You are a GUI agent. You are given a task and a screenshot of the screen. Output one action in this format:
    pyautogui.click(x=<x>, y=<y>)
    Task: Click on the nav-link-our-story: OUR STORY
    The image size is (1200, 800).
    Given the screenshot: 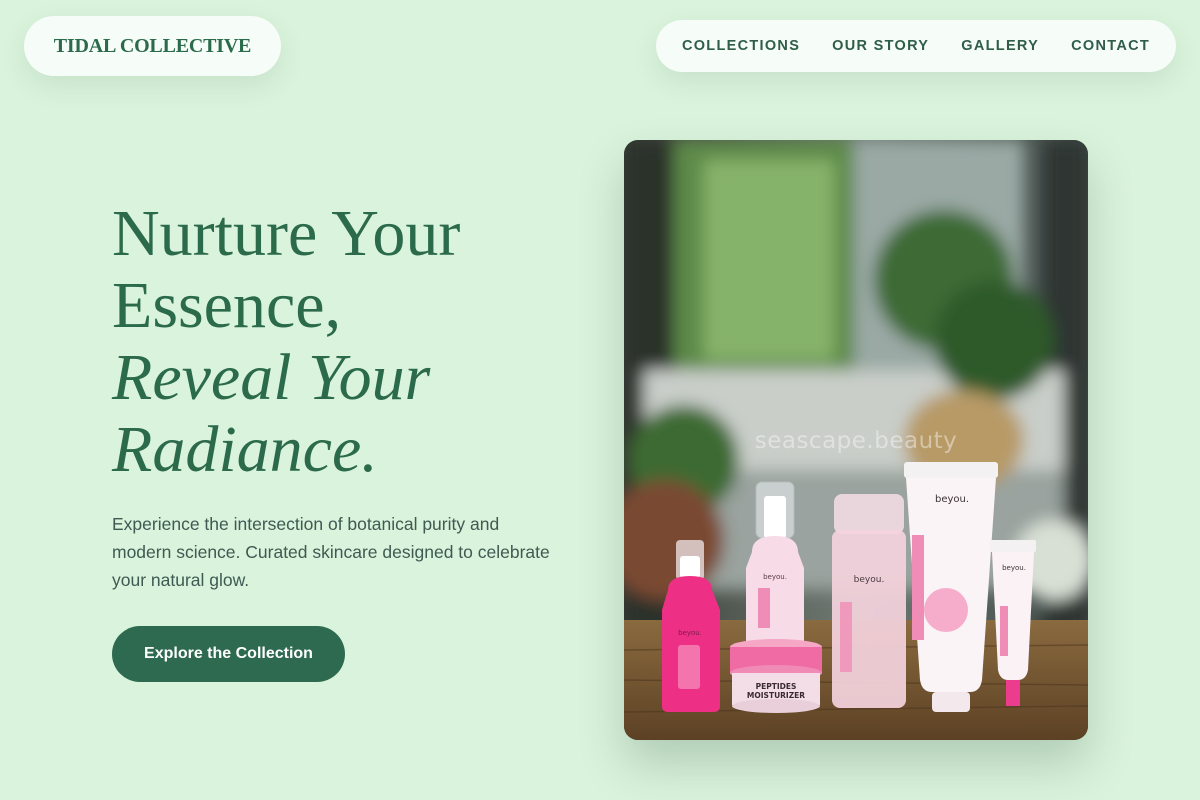 What is the action you would take?
    pyautogui.click(x=880, y=46)
    